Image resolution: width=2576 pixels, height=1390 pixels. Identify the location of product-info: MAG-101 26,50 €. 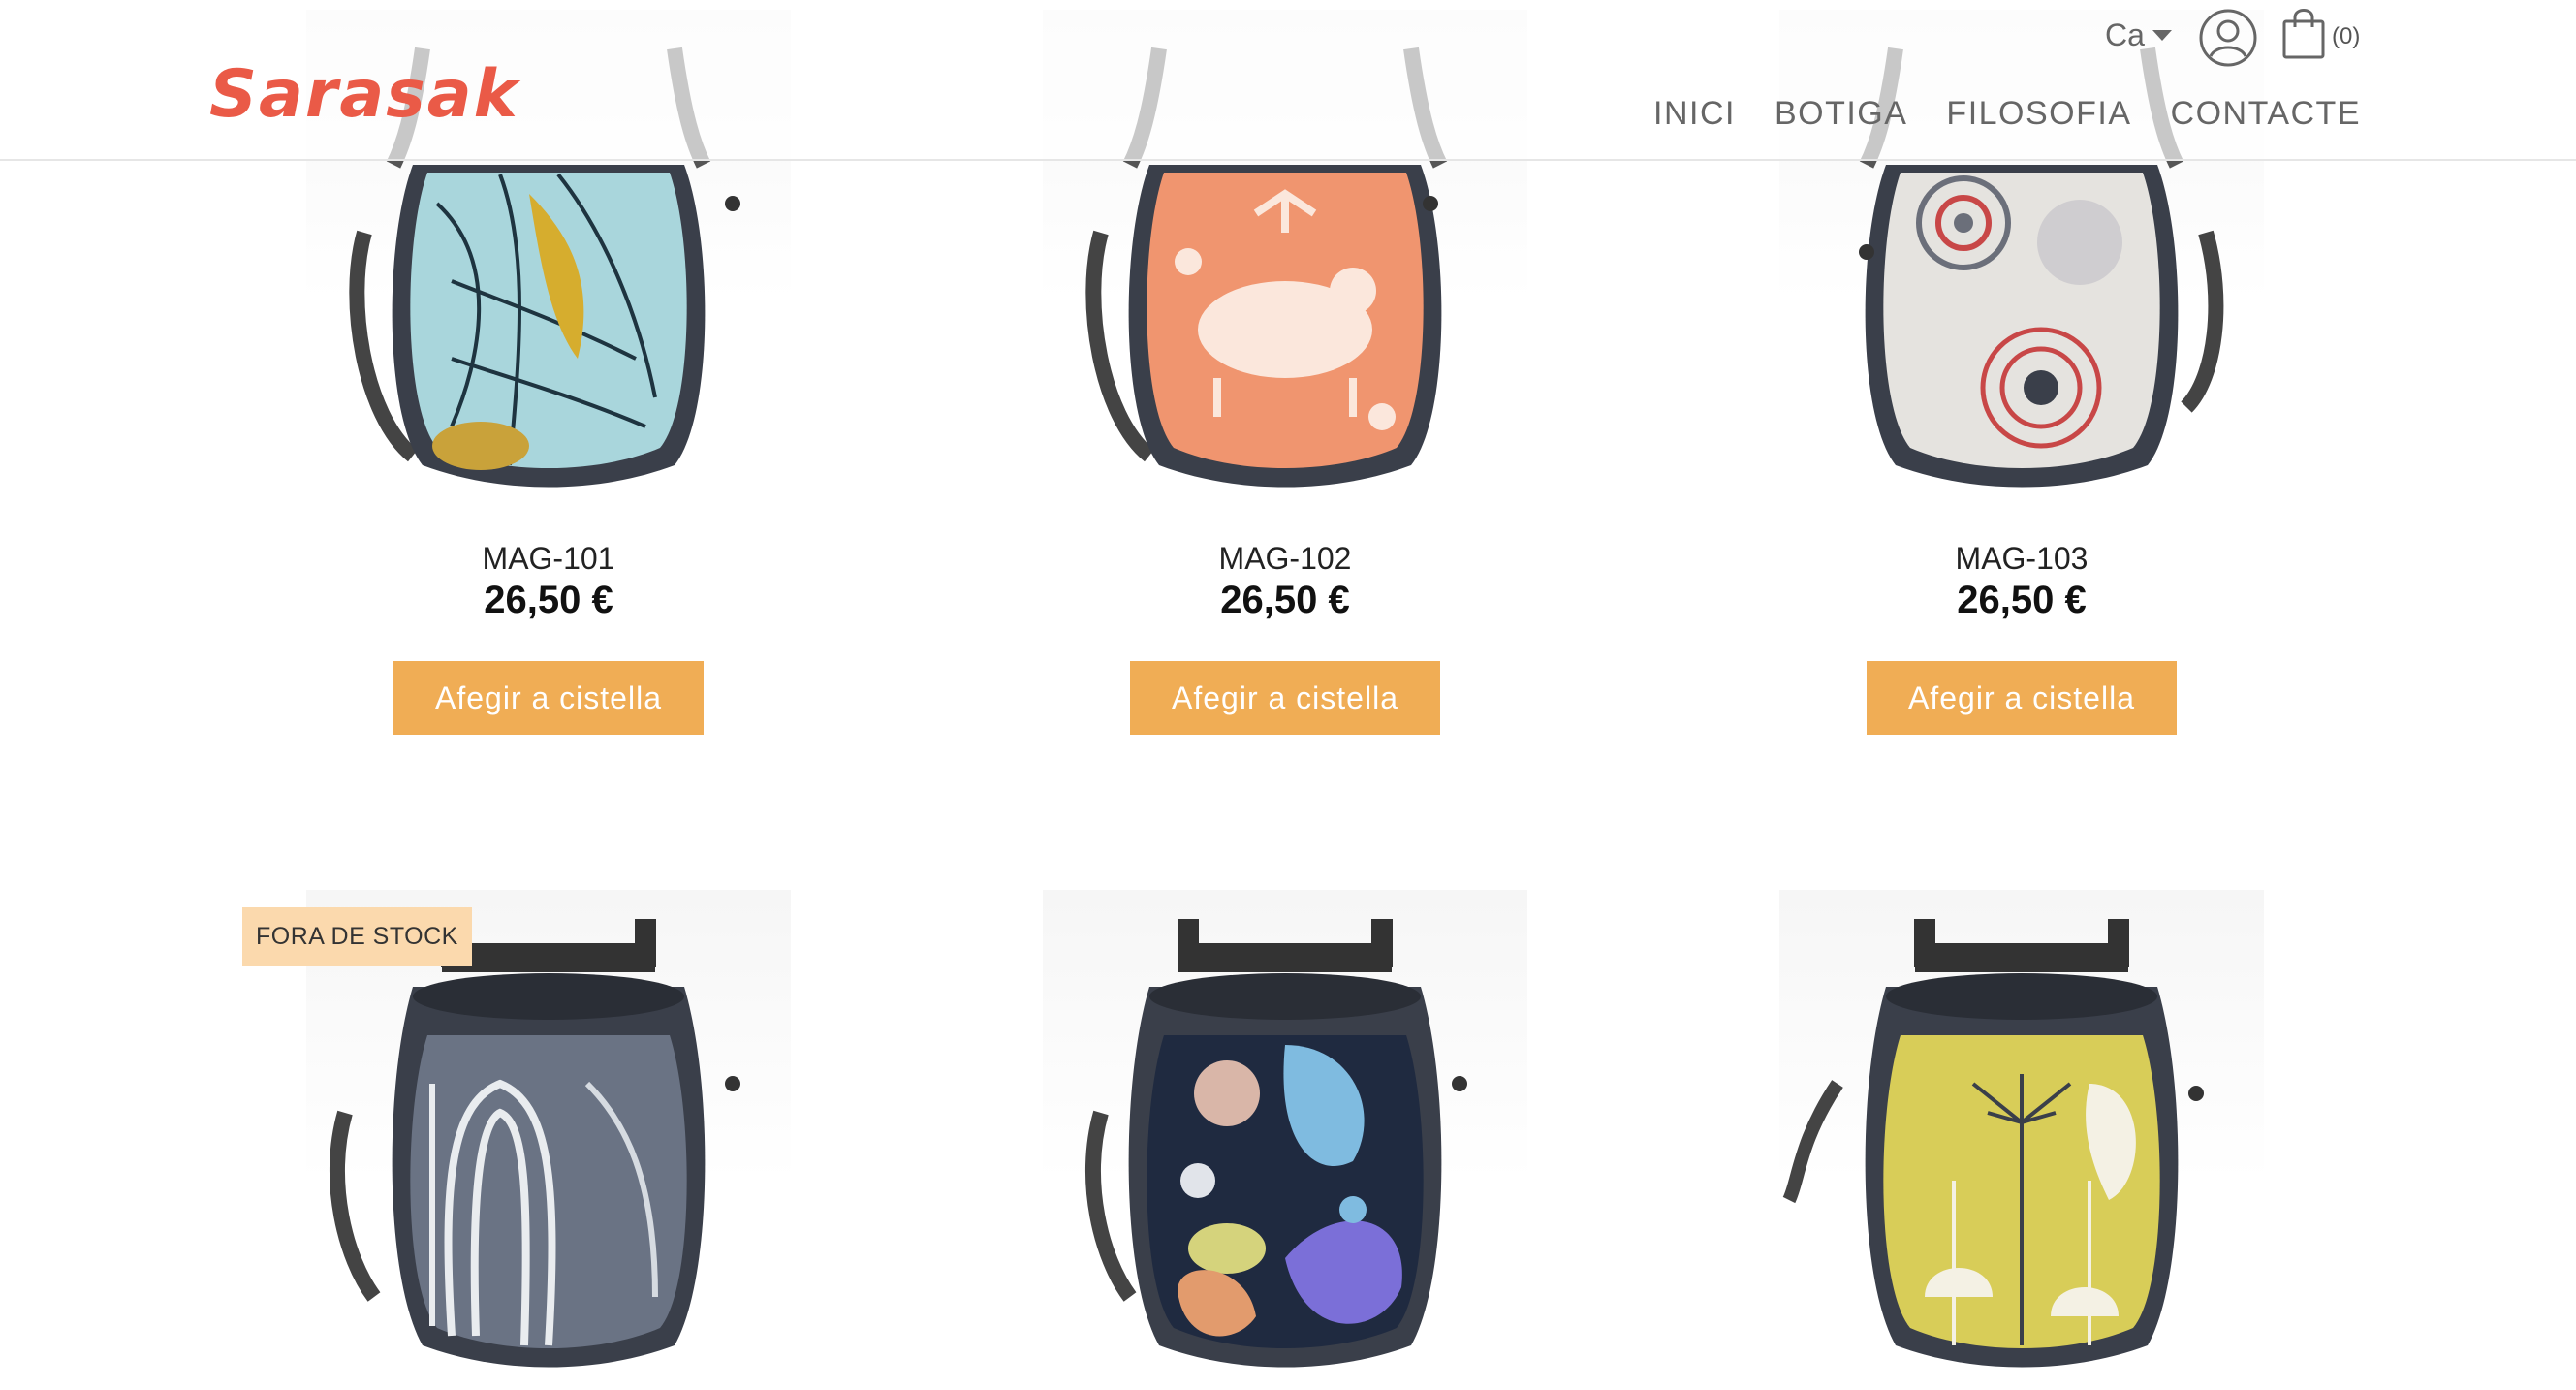
(548, 582).